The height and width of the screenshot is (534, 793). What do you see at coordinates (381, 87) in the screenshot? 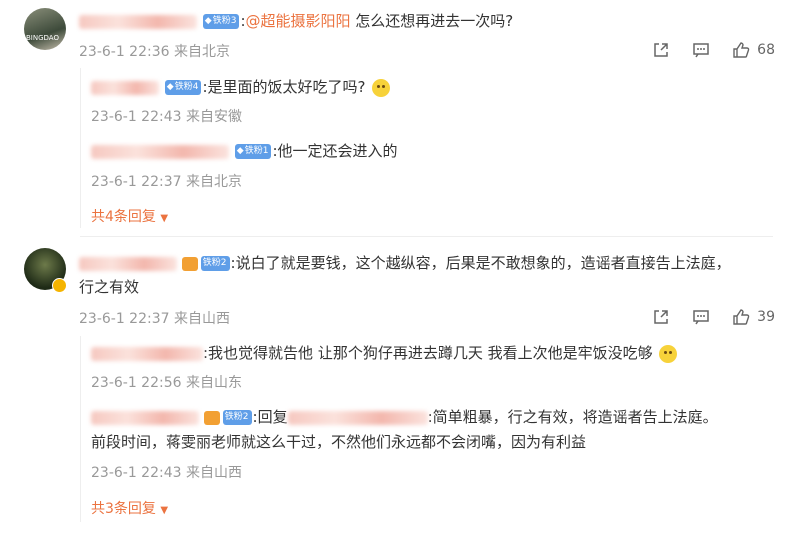
I see `smile-emoji-icon` at bounding box center [381, 87].